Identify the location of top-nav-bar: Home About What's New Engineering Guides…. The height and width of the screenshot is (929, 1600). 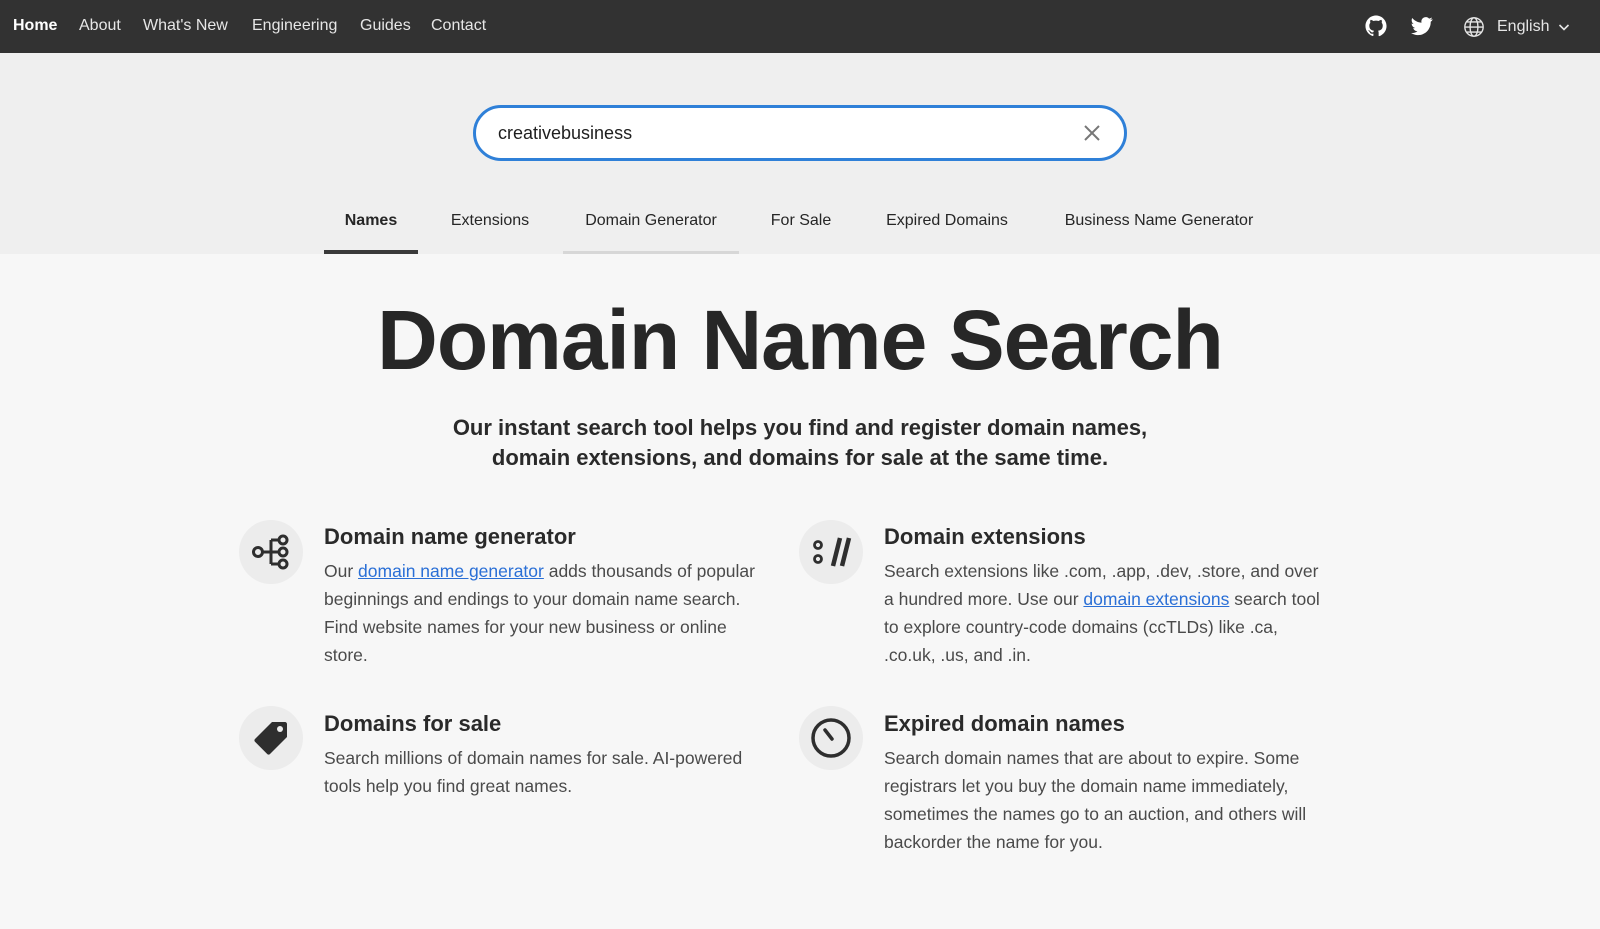
(800, 26).